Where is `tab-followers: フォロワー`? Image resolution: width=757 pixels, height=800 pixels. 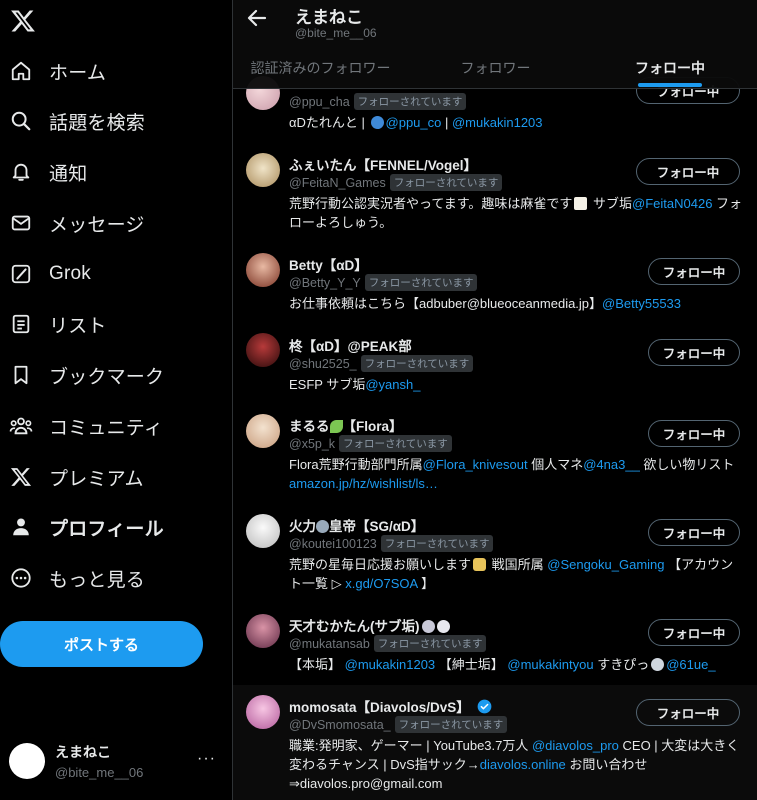 tab-followers: フォロワー is located at coordinates (495, 68).